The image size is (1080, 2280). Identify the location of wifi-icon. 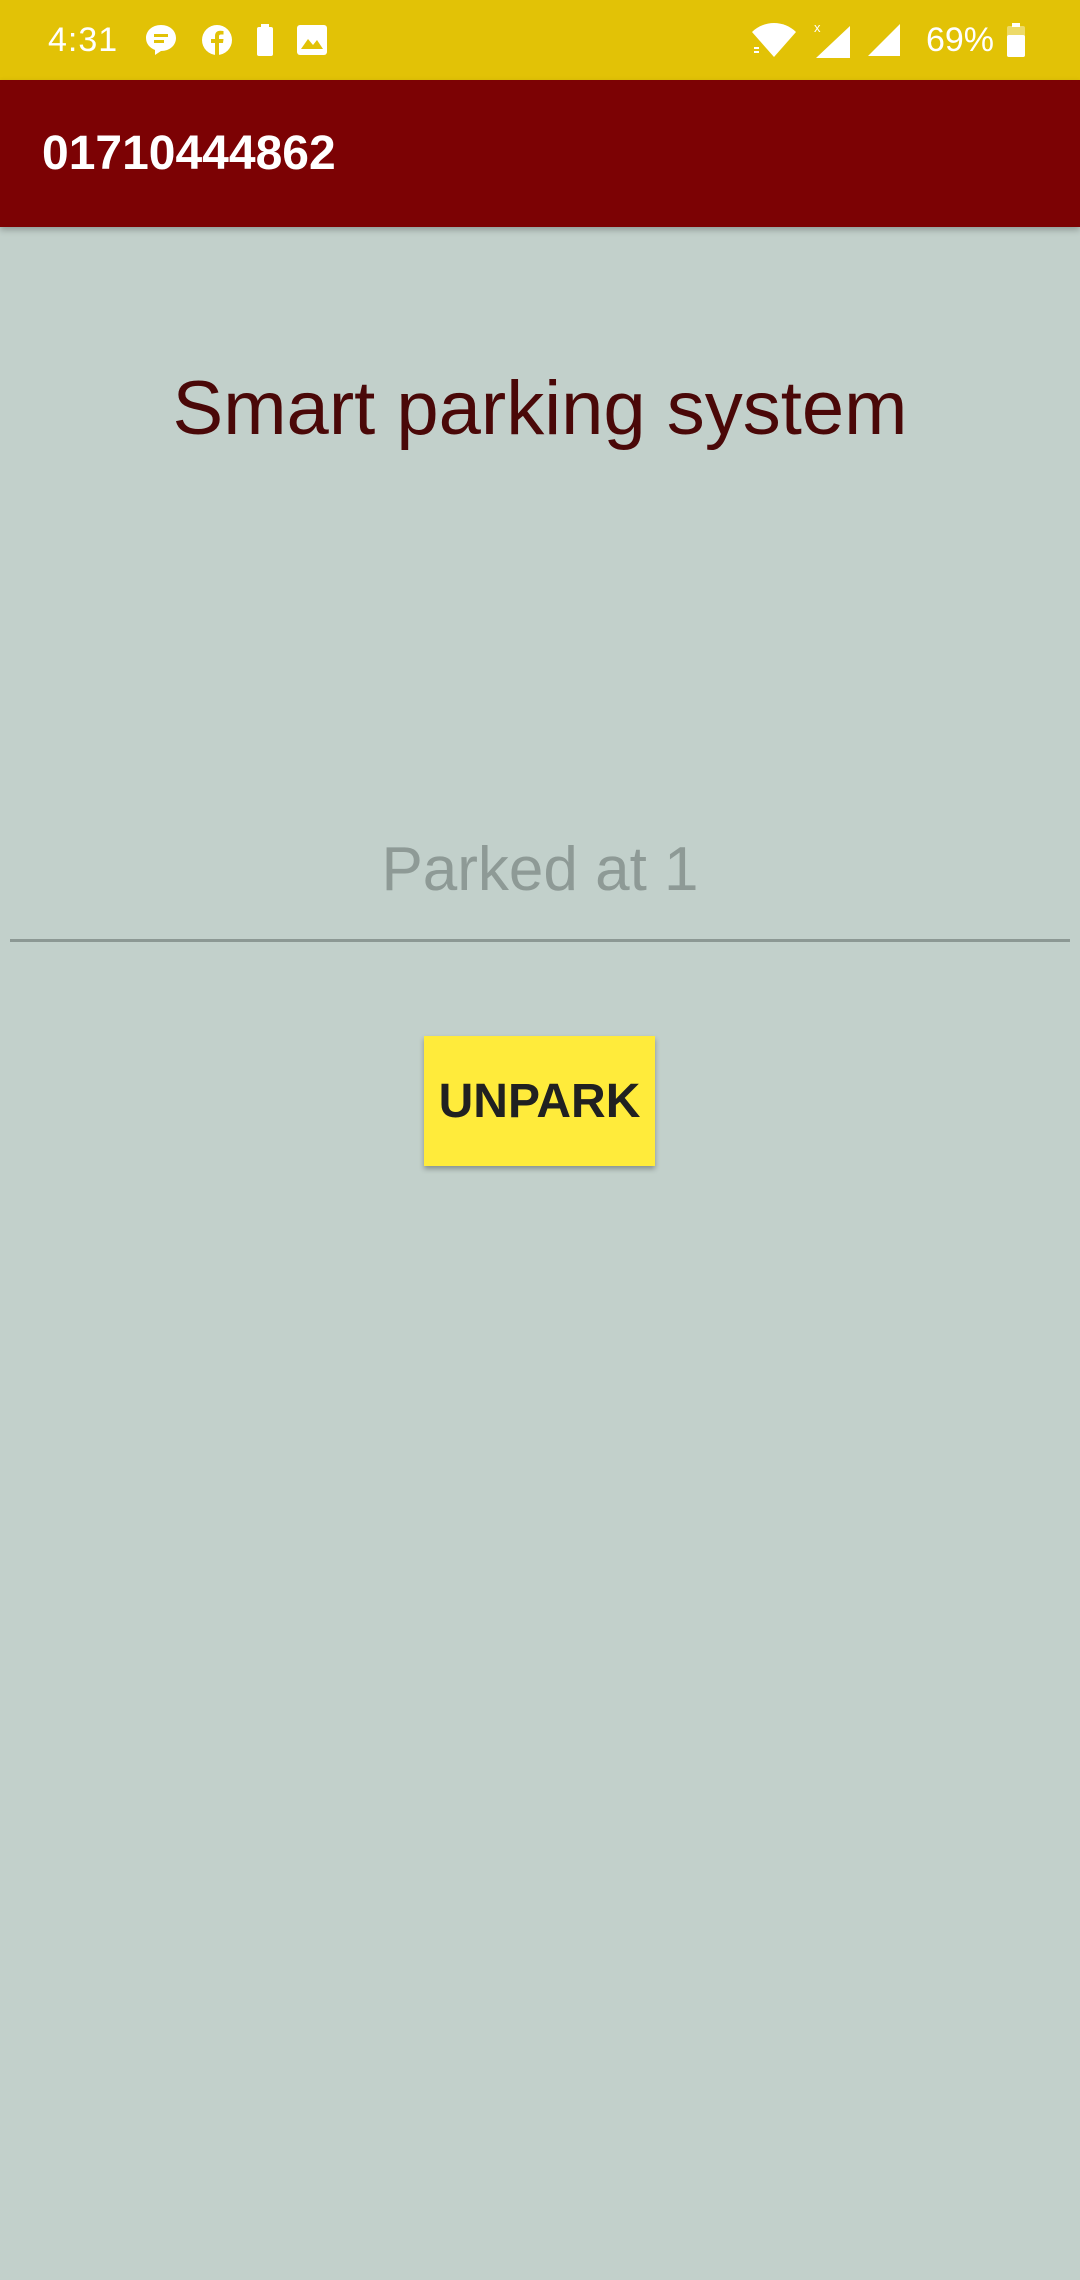
(774, 40).